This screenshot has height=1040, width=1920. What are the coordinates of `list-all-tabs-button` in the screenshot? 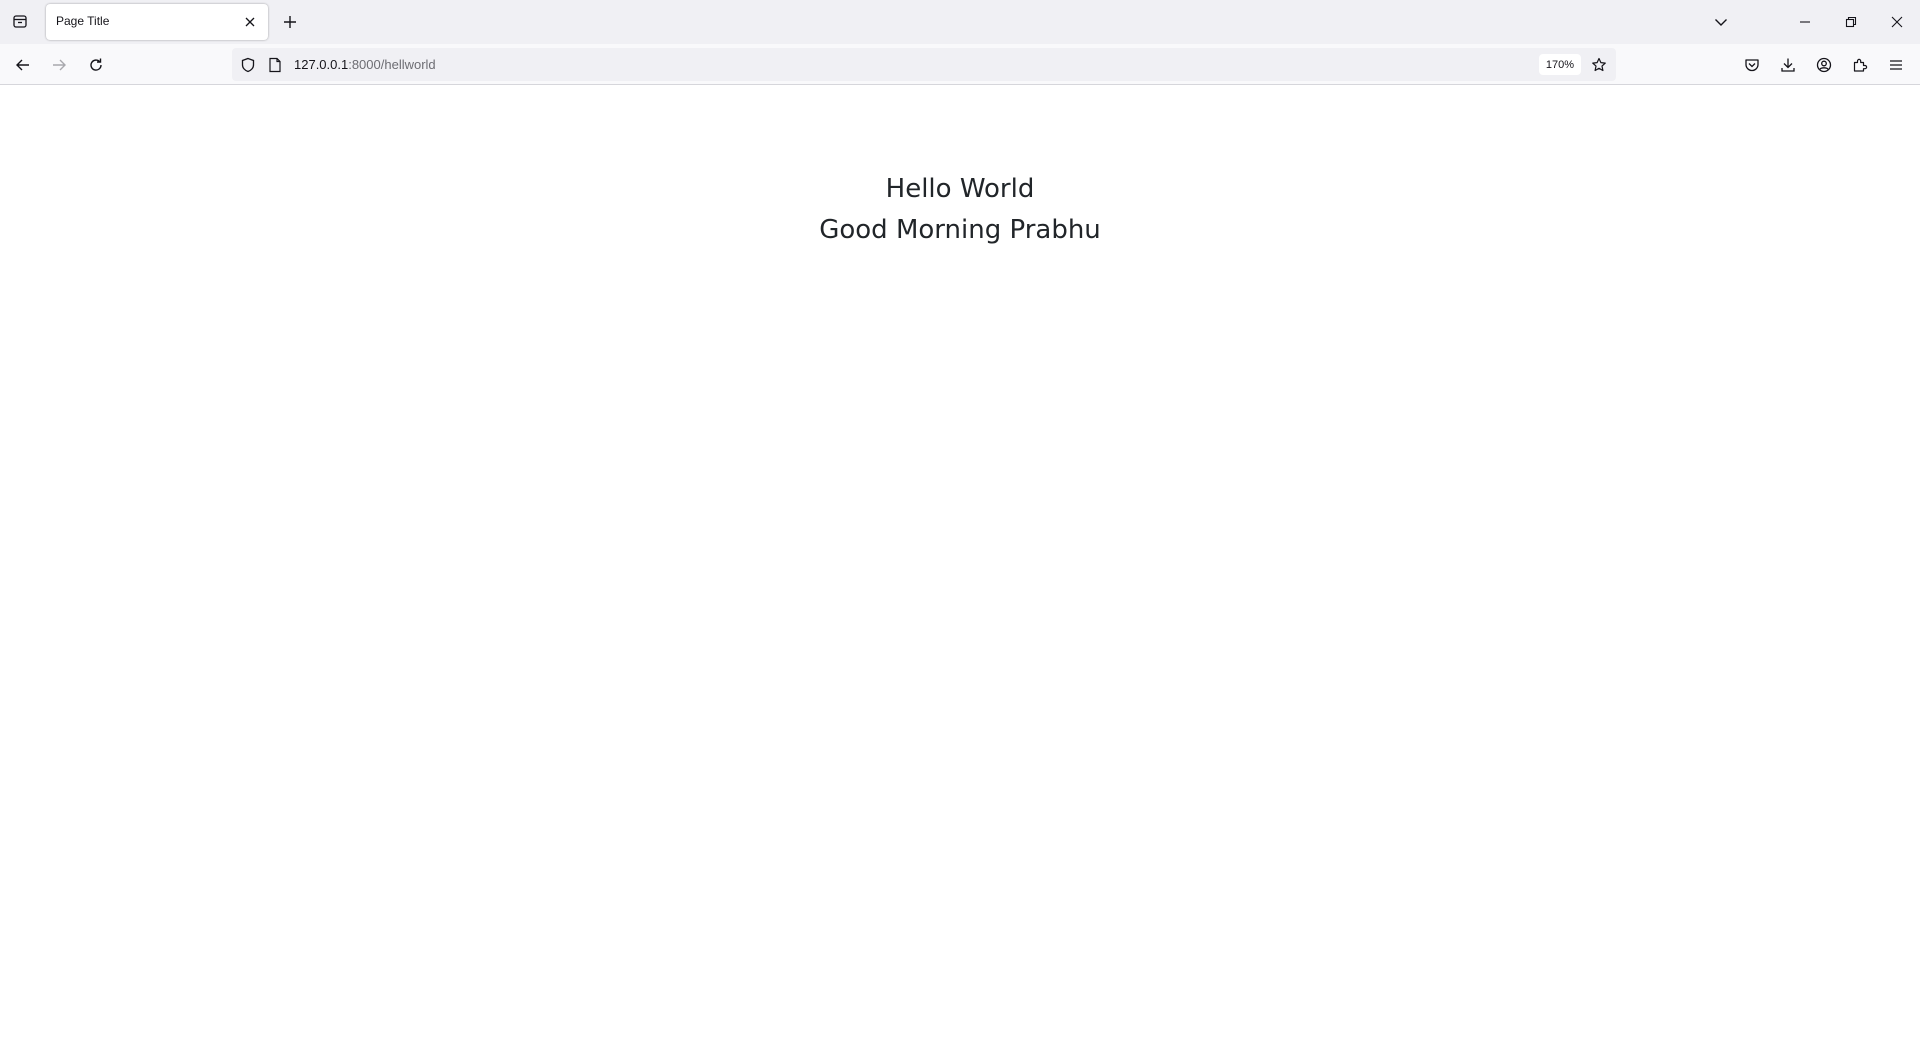 It's located at (1721, 22).